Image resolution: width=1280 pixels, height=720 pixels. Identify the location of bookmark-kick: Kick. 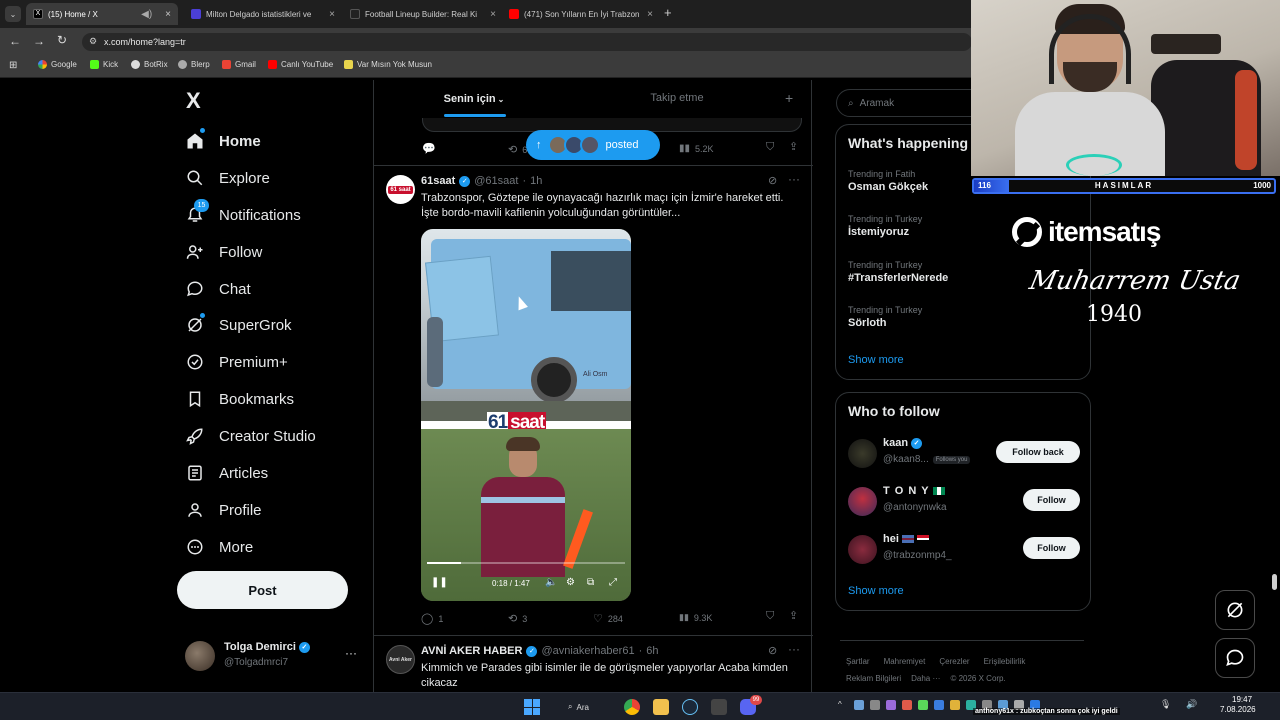
(104, 64).